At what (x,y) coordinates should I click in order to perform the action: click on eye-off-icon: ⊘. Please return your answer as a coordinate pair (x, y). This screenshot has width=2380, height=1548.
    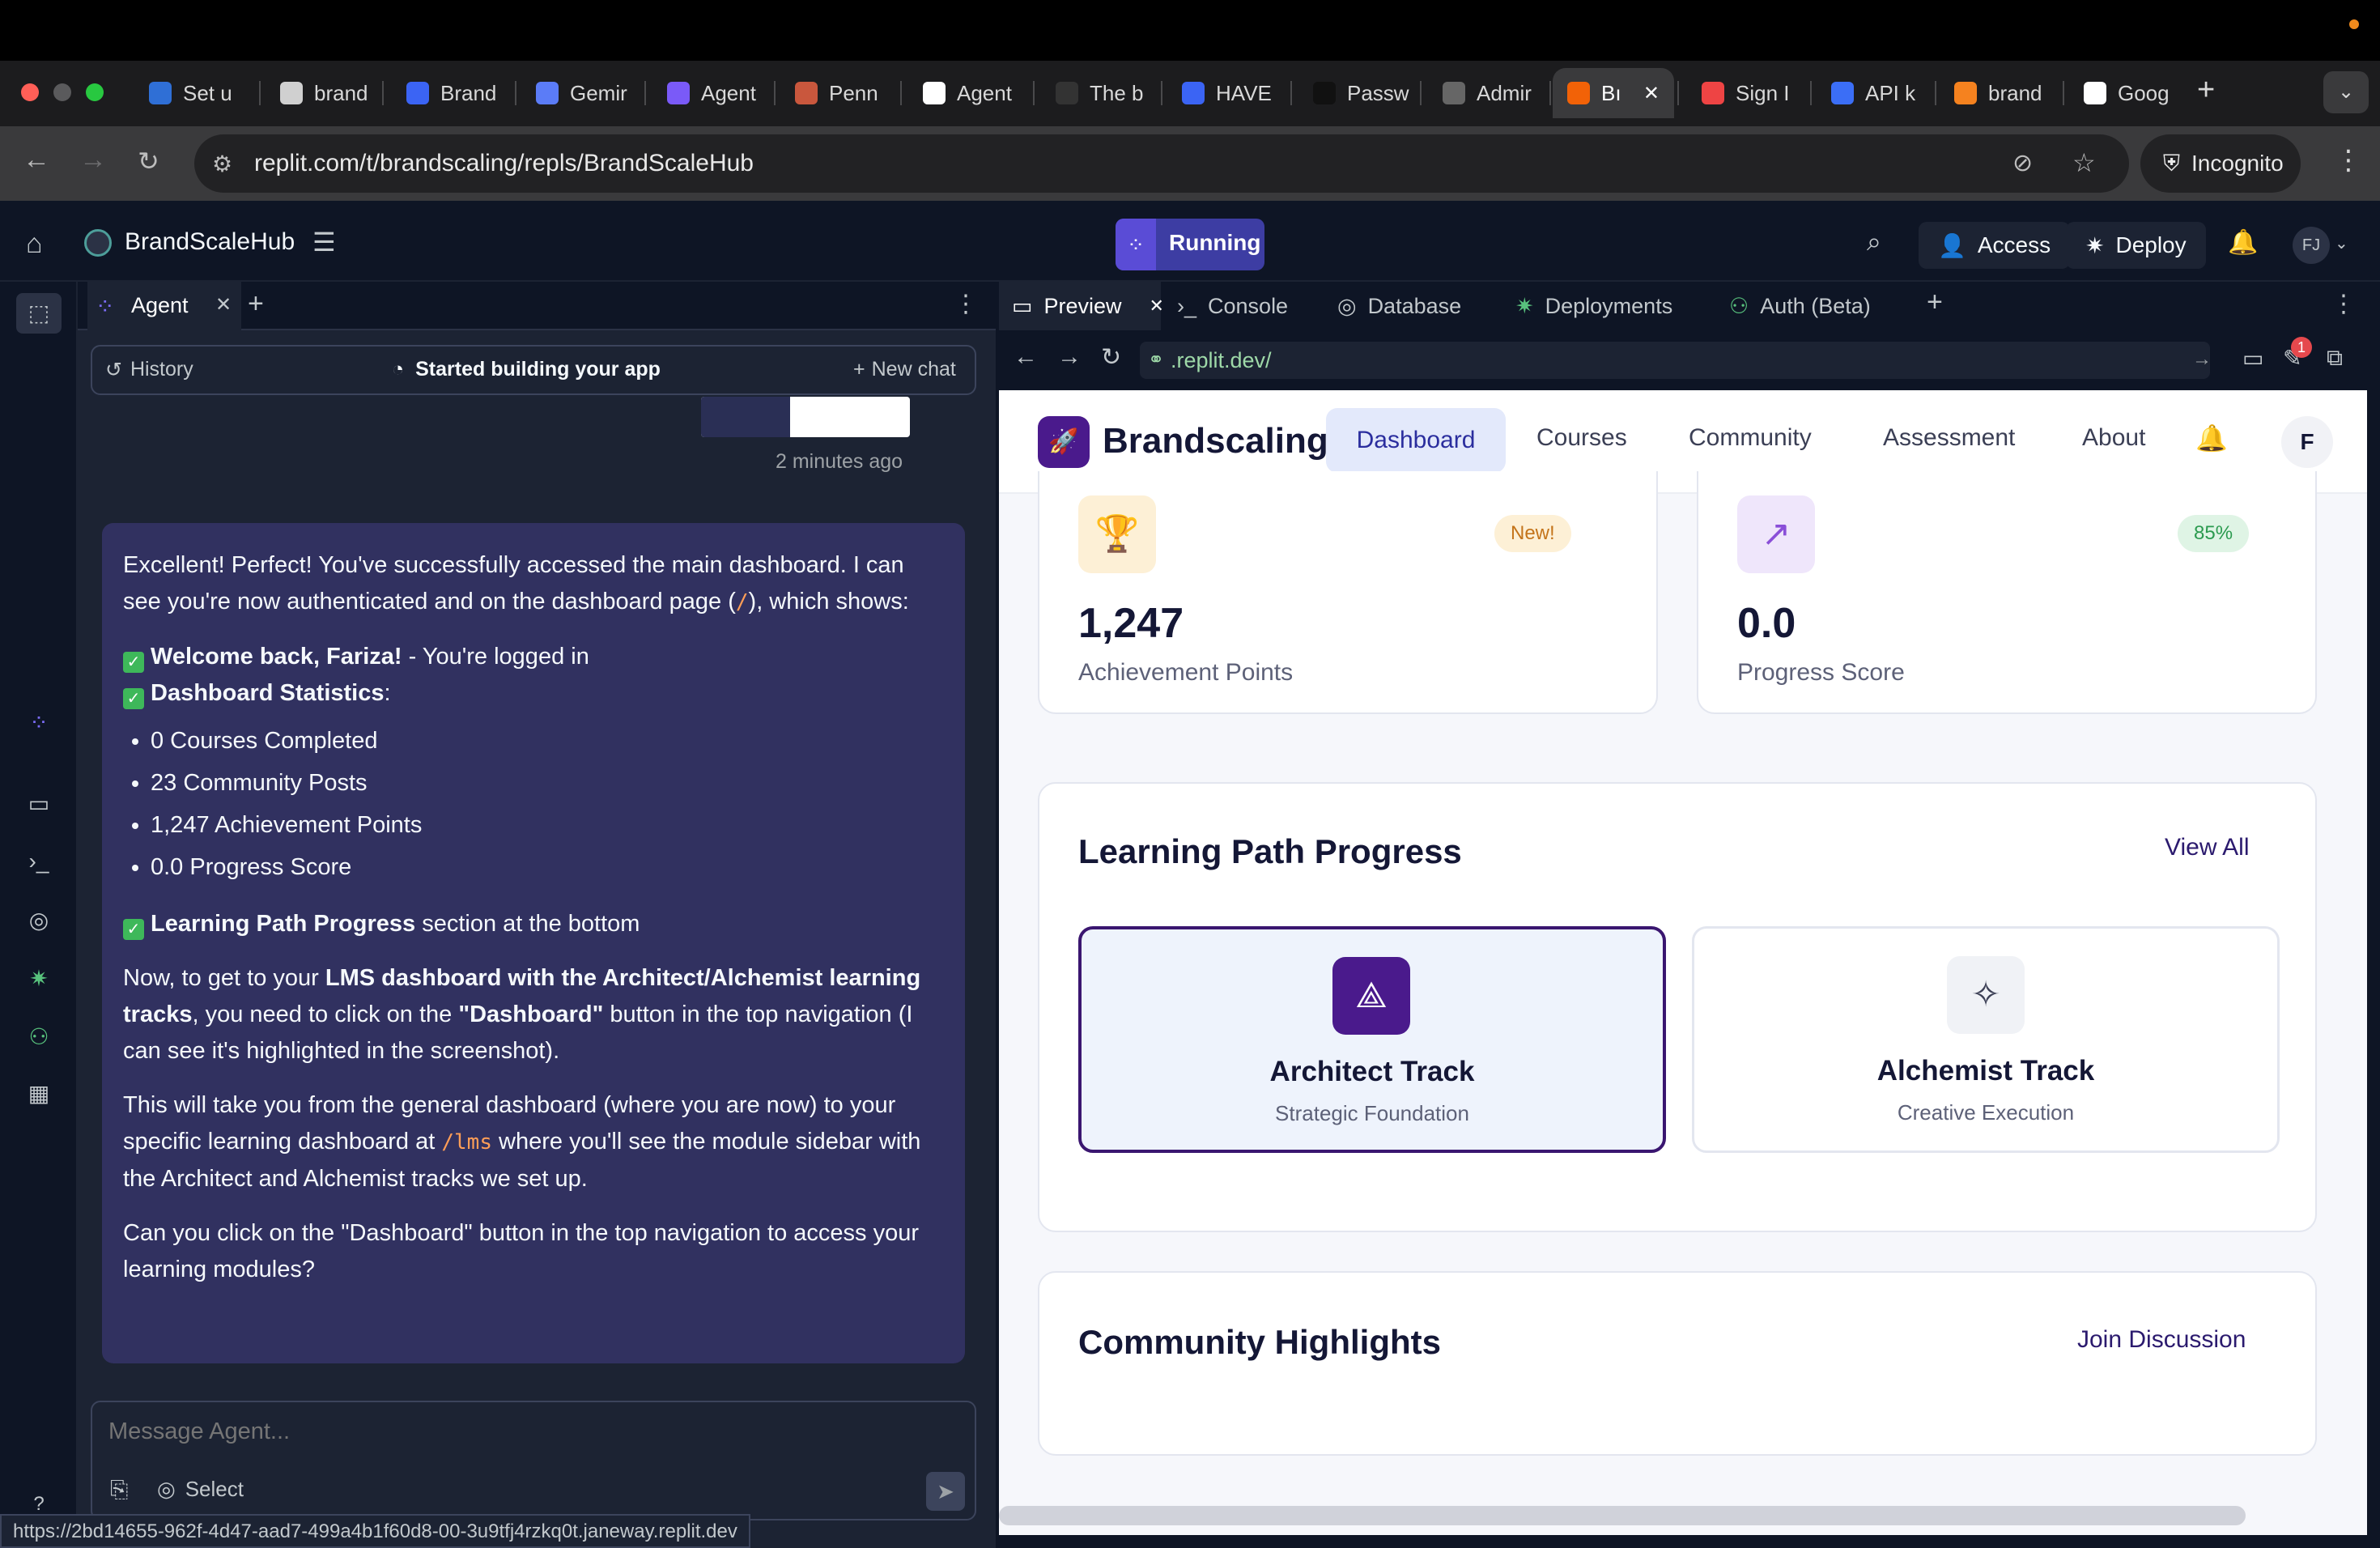
    Looking at the image, I should click on (2022, 163).